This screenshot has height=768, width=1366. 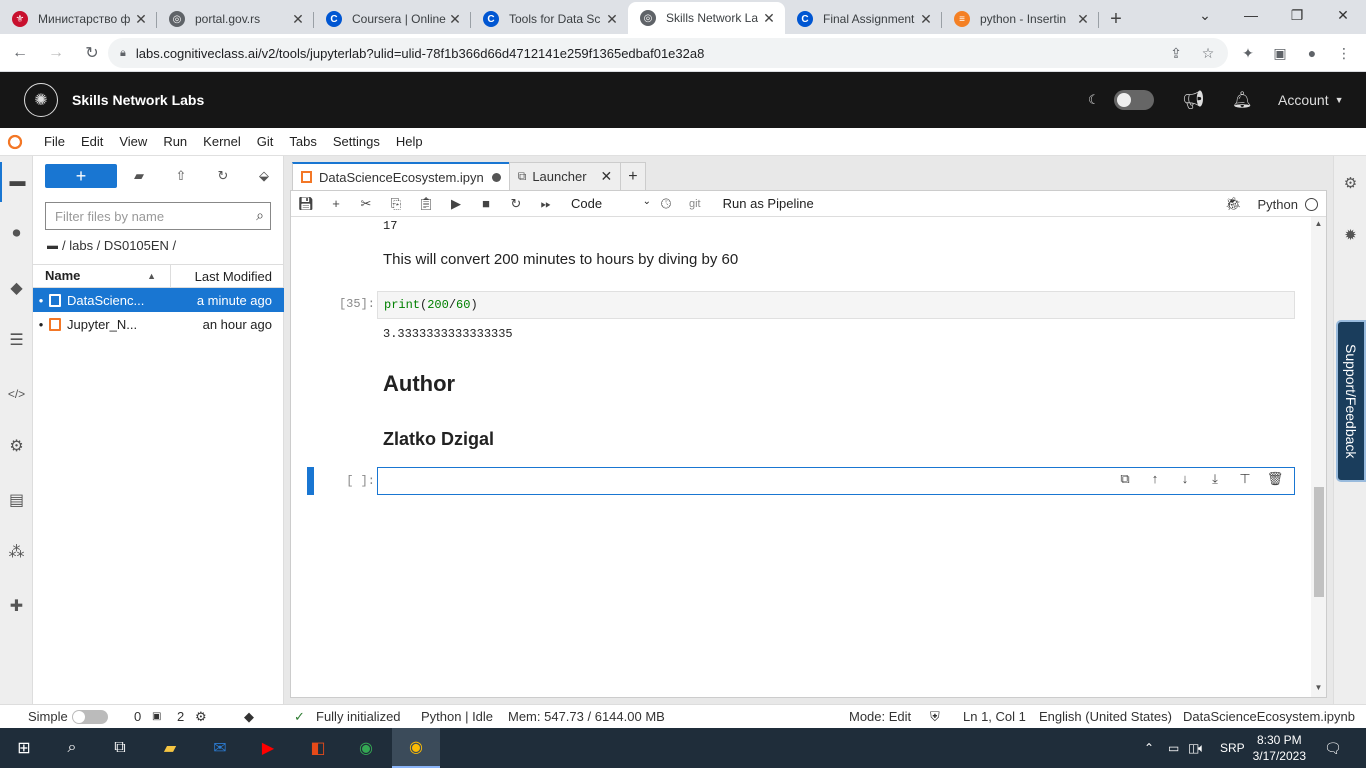 I want to click on maximize-button: ❐, so click(x=1297, y=15).